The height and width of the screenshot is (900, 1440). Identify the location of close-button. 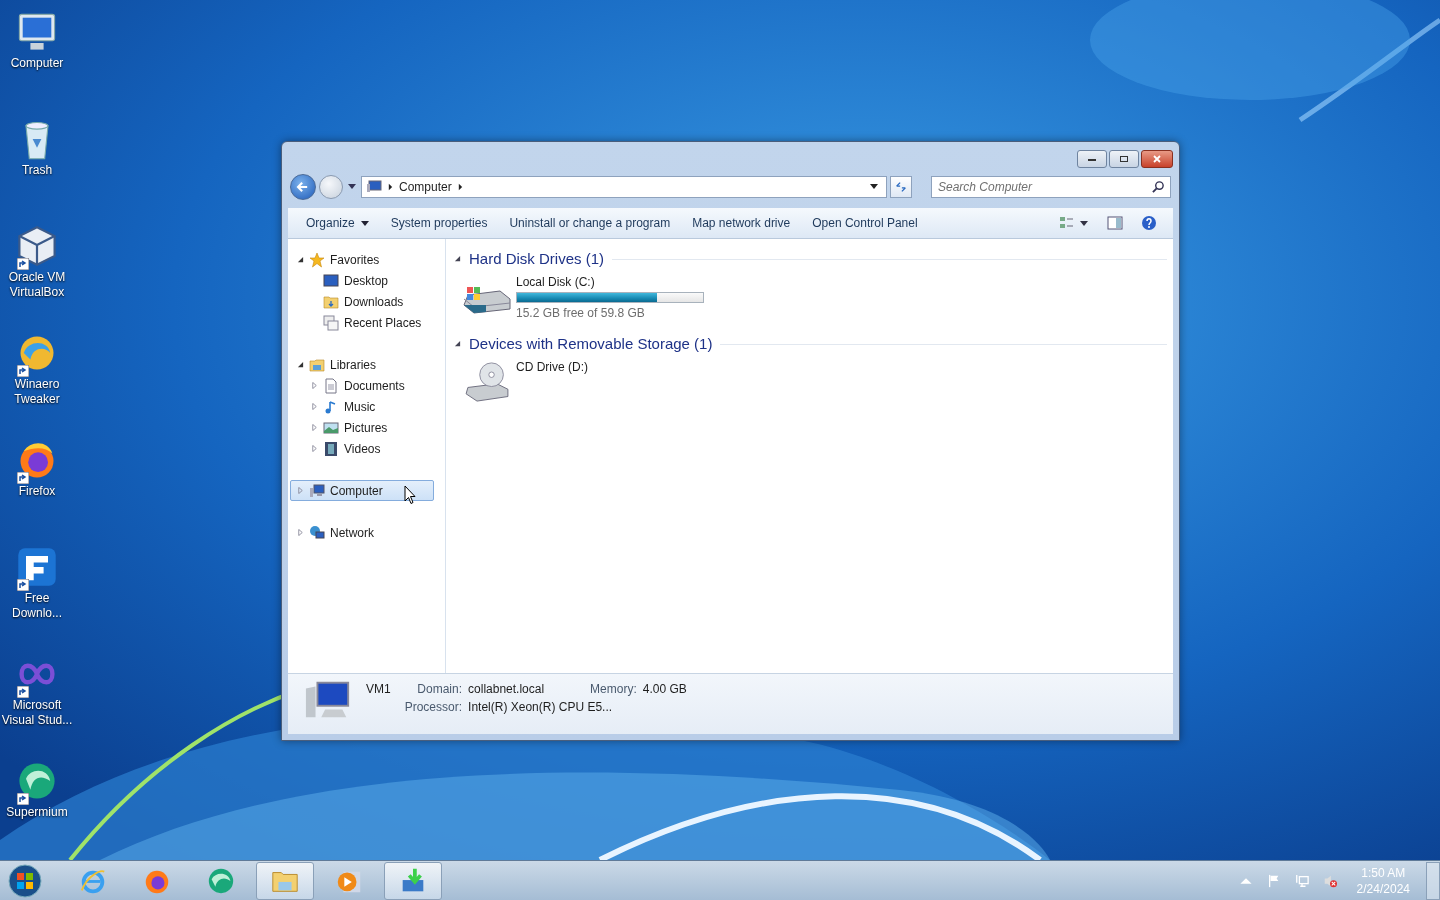
(1157, 159).